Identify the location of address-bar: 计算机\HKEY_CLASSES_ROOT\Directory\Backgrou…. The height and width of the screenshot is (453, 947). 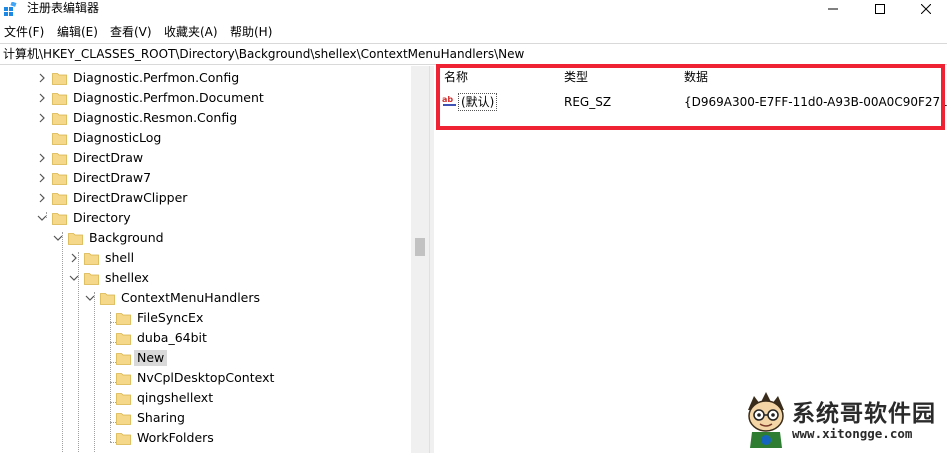
(473, 54).